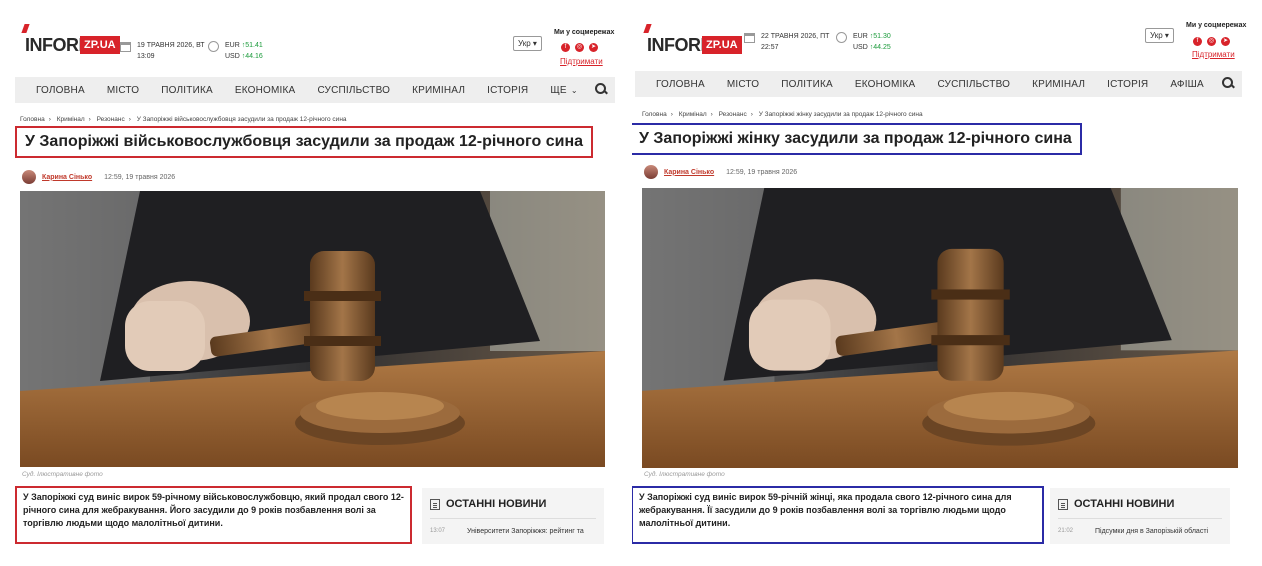 Image resolution: width=1262 pixels, height=566 pixels. I want to click on currency-block: EUR ↑51.30 USD ↑44.25, so click(863, 42).